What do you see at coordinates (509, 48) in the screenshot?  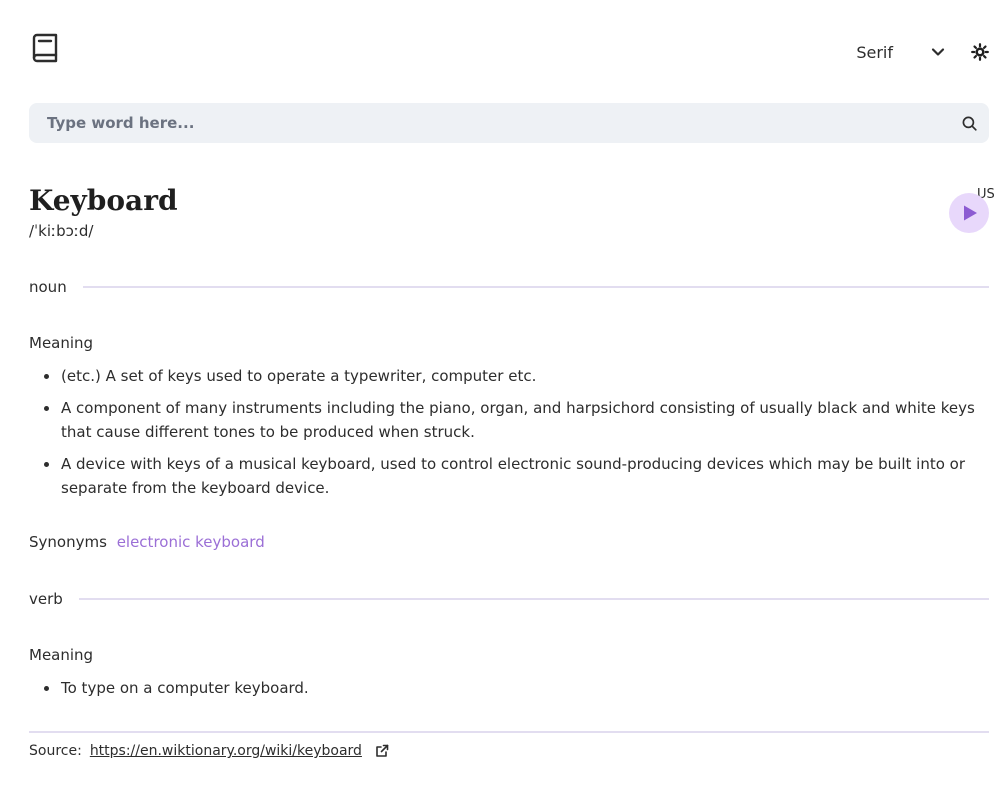 I see `header: Serif` at bounding box center [509, 48].